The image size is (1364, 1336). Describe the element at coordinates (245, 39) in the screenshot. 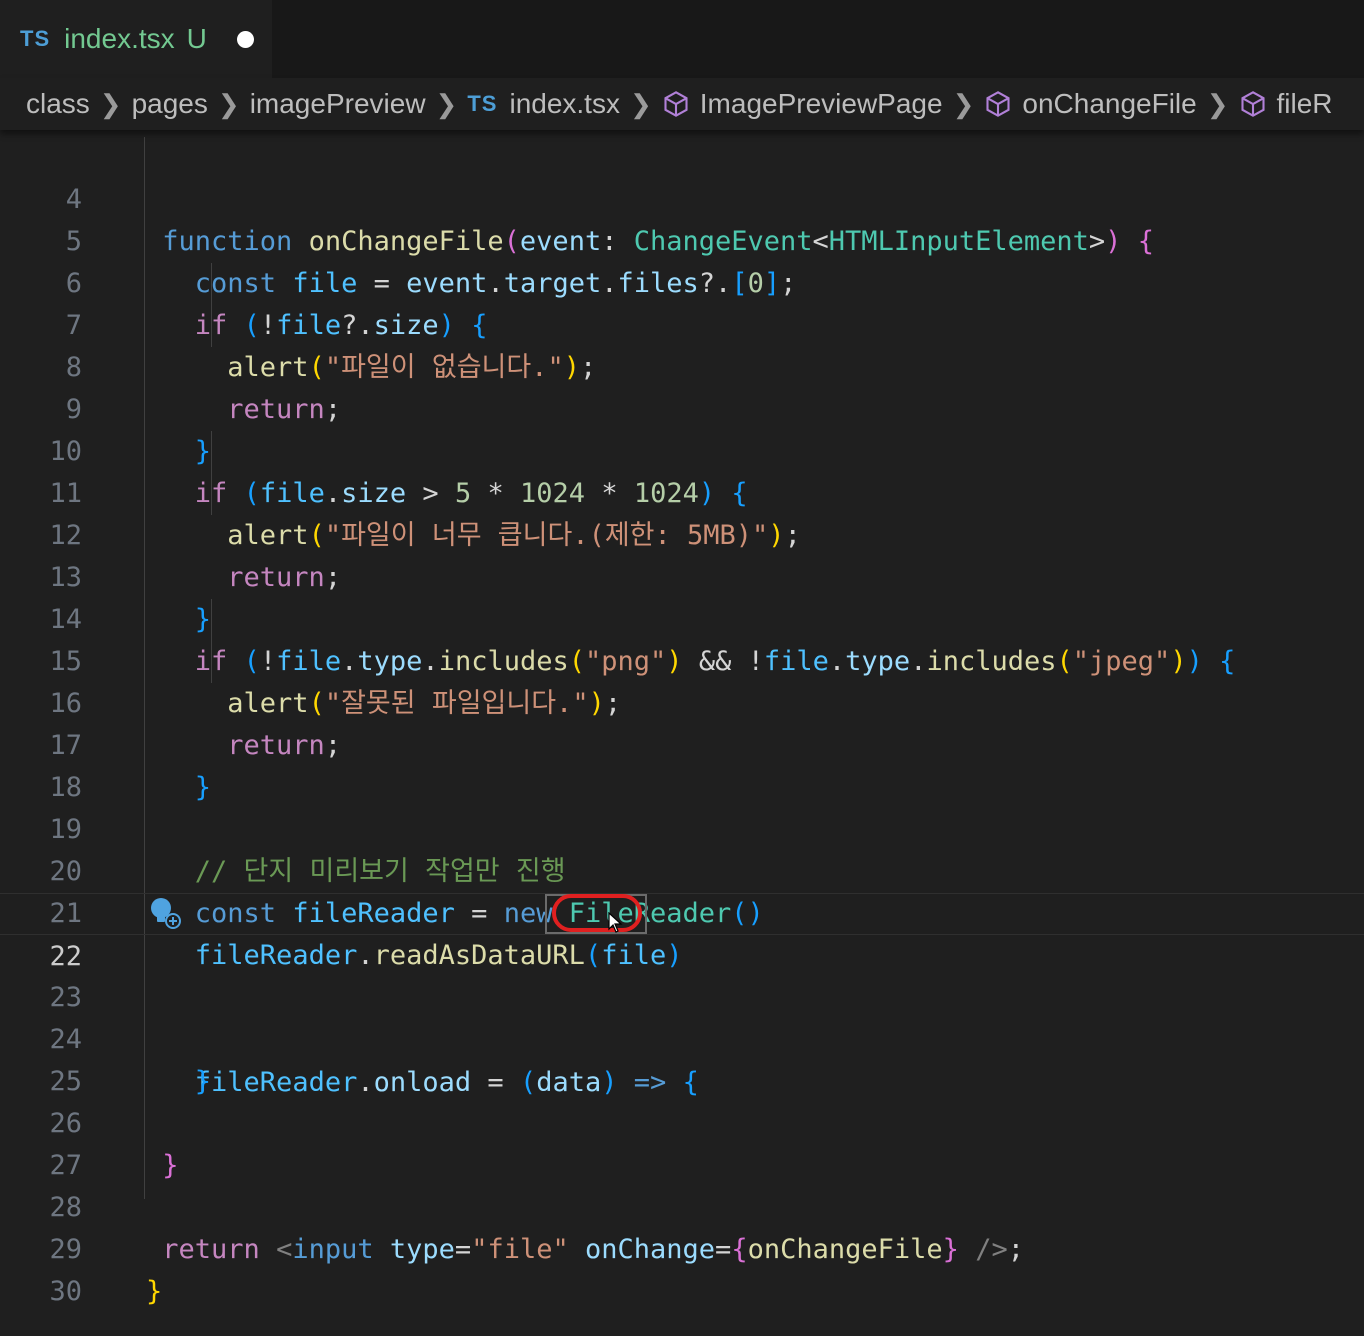

I see `unsaved-dot-icon` at that location.